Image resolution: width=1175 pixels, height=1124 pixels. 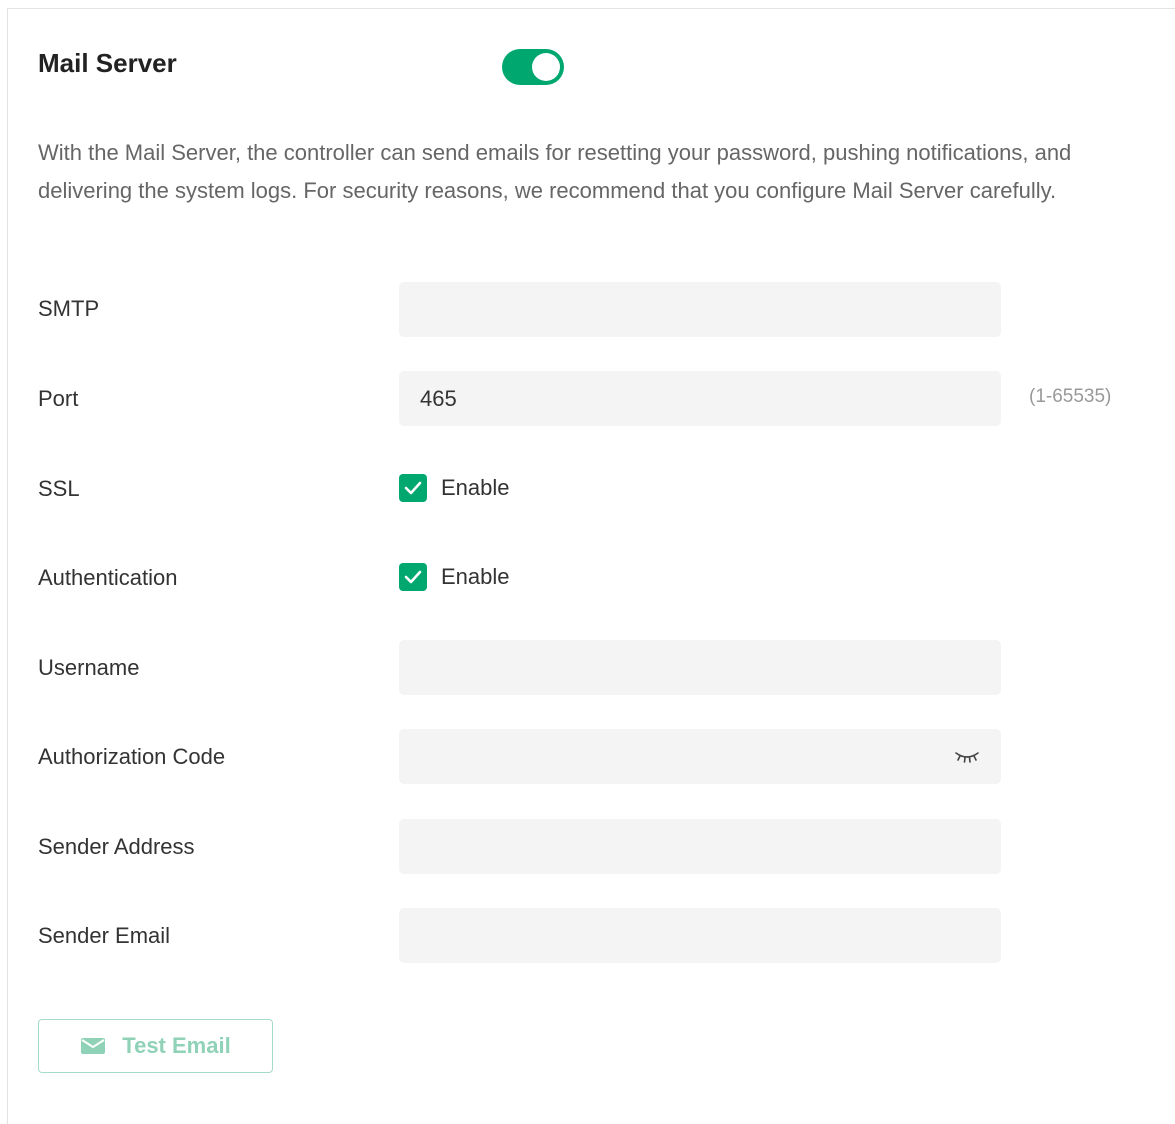 What do you see at coordinates (546, 67) in the screenshot?
I see `toggle-knob` at bounding box center [546, 67].